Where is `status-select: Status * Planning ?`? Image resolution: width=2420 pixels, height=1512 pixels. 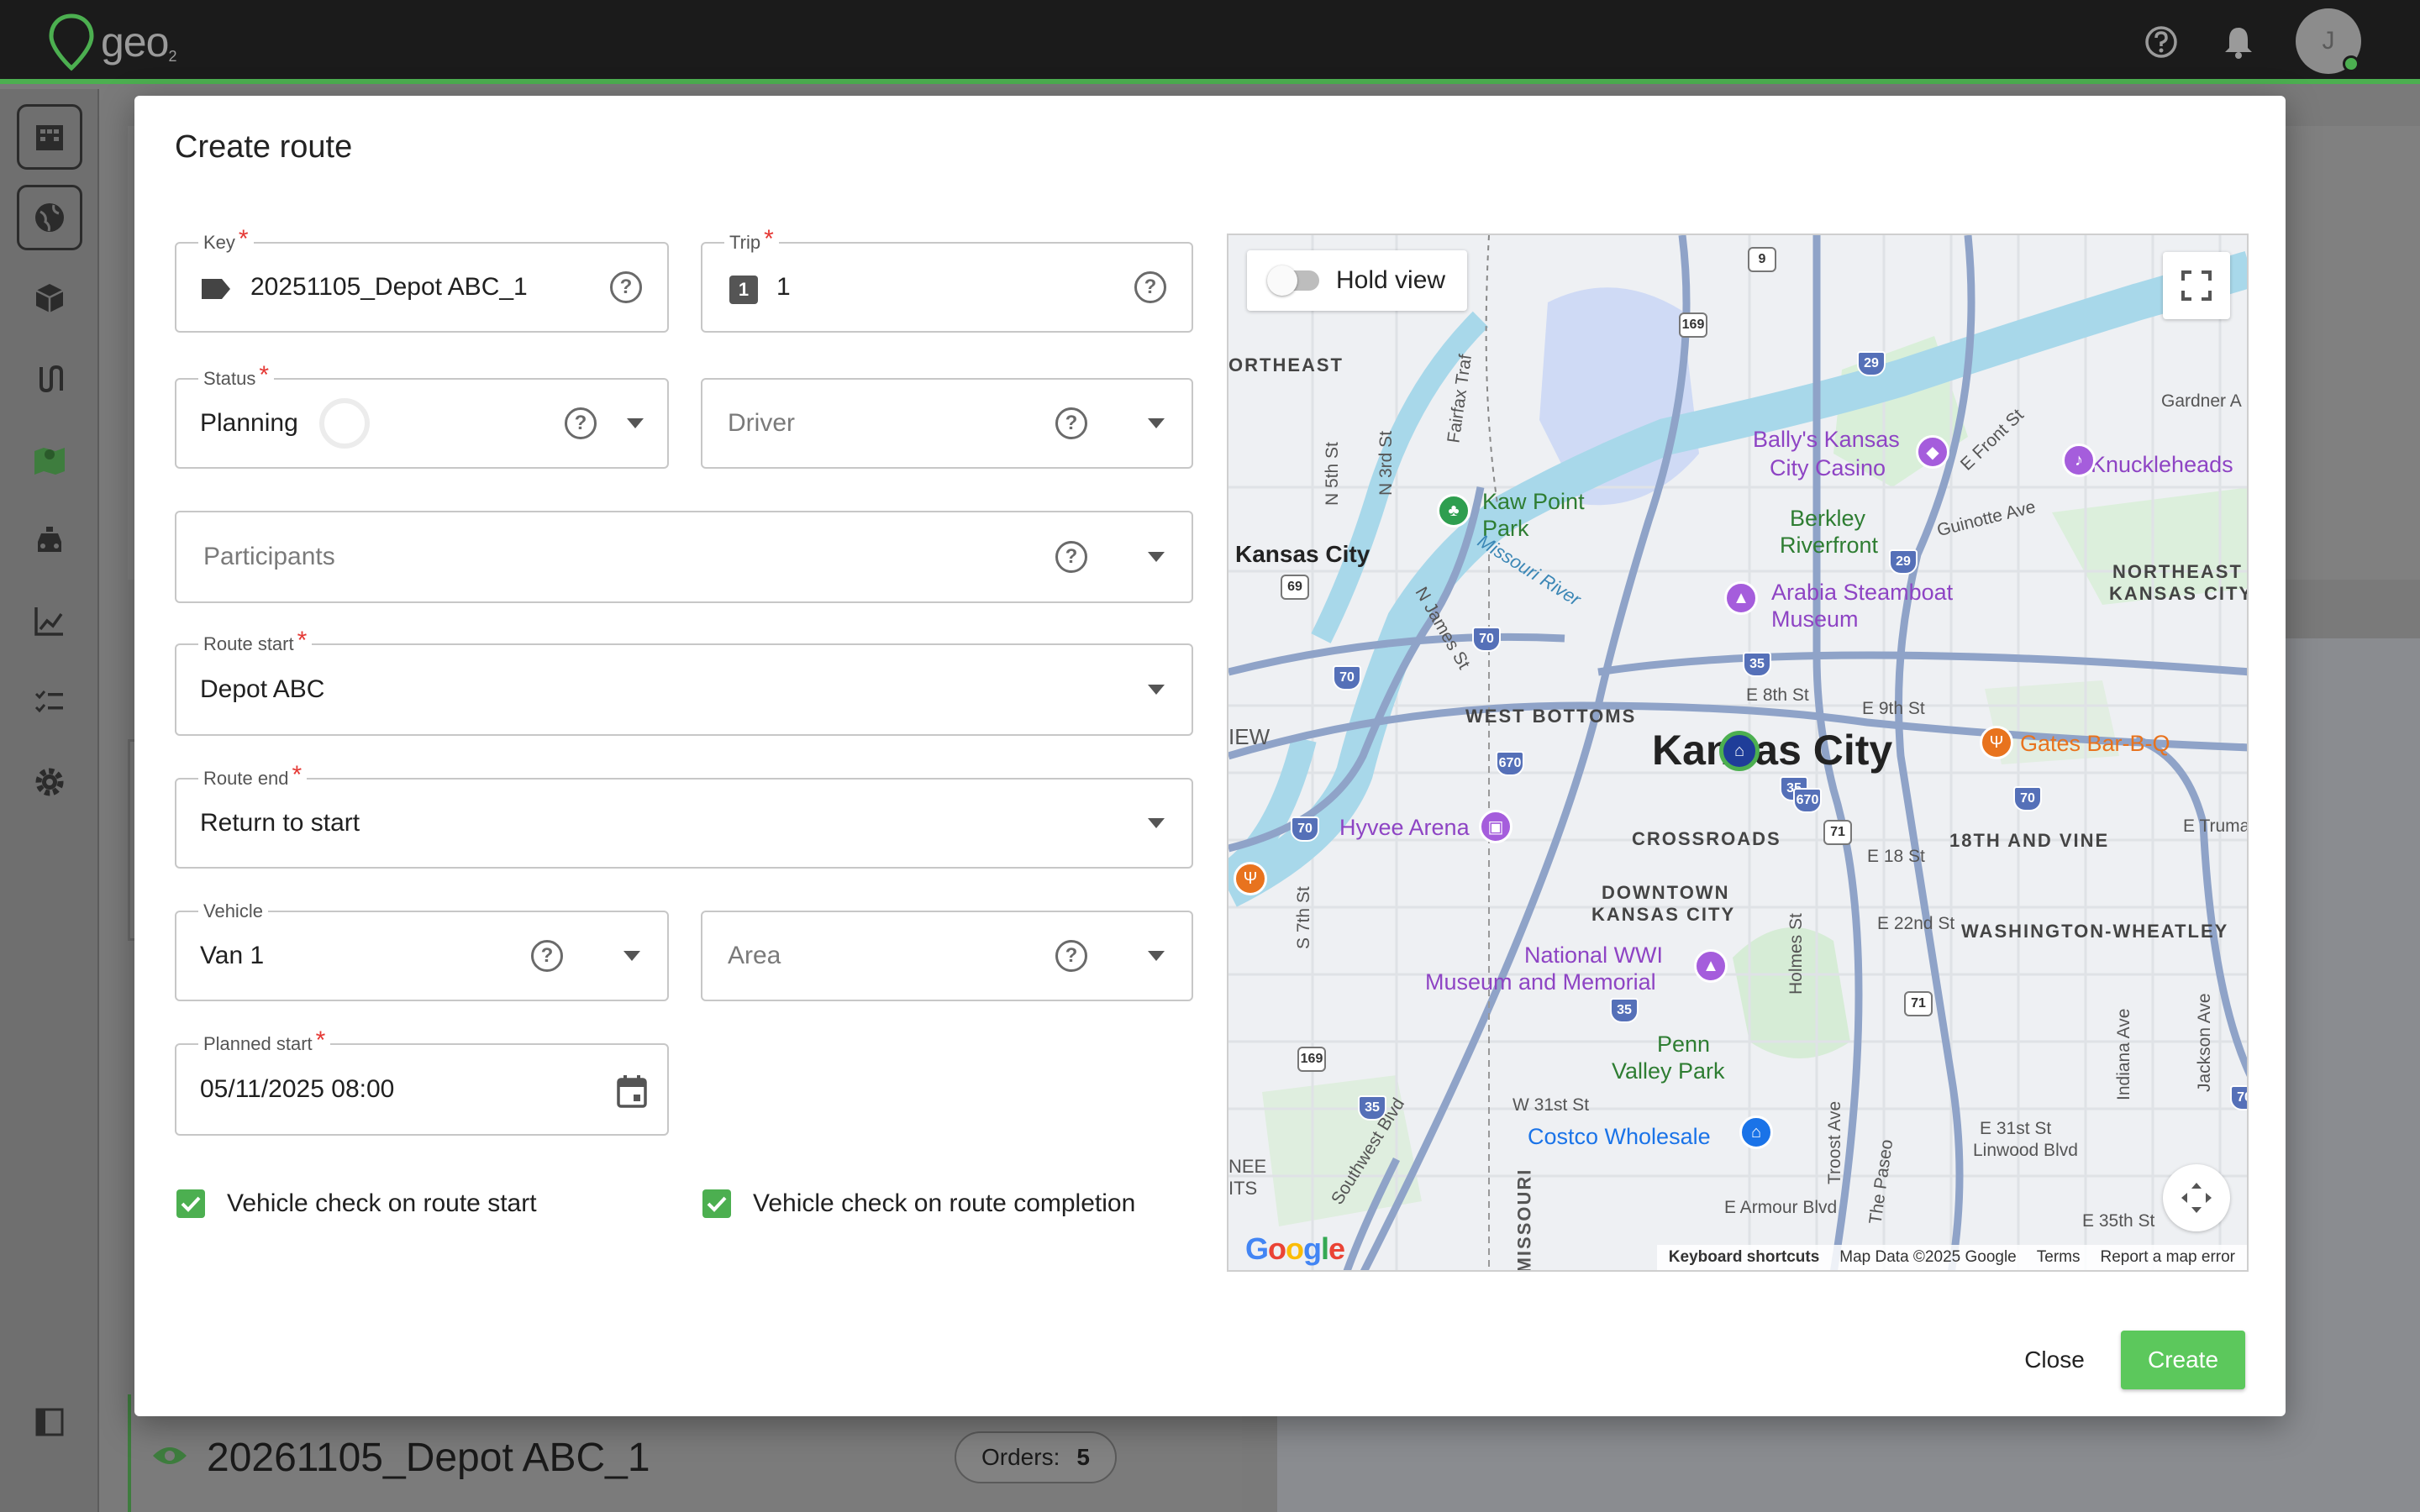 status-select: Status * Planning ? is located at coordinates (422, 416).